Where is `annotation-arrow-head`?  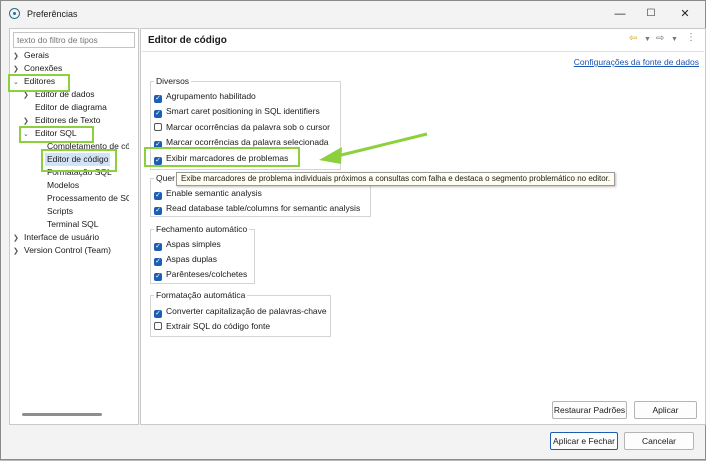
annotation-arrow-head is located at coordinates (330, 155).